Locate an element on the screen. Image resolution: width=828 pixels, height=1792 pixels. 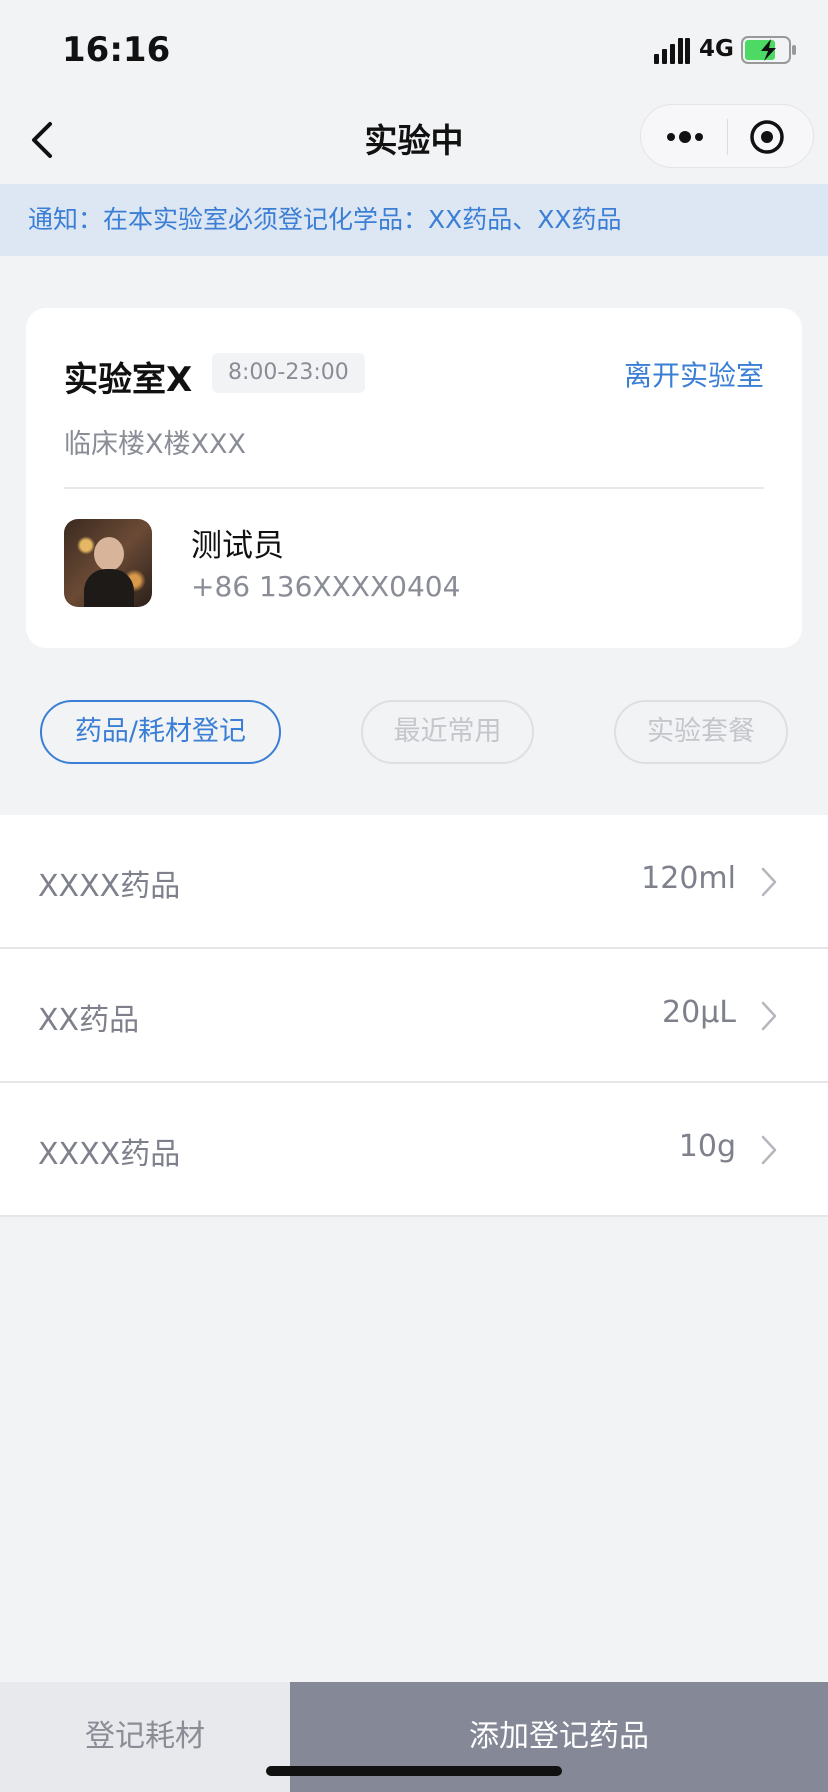
lab-name: 实验室X is located at coordinates (128, 380).